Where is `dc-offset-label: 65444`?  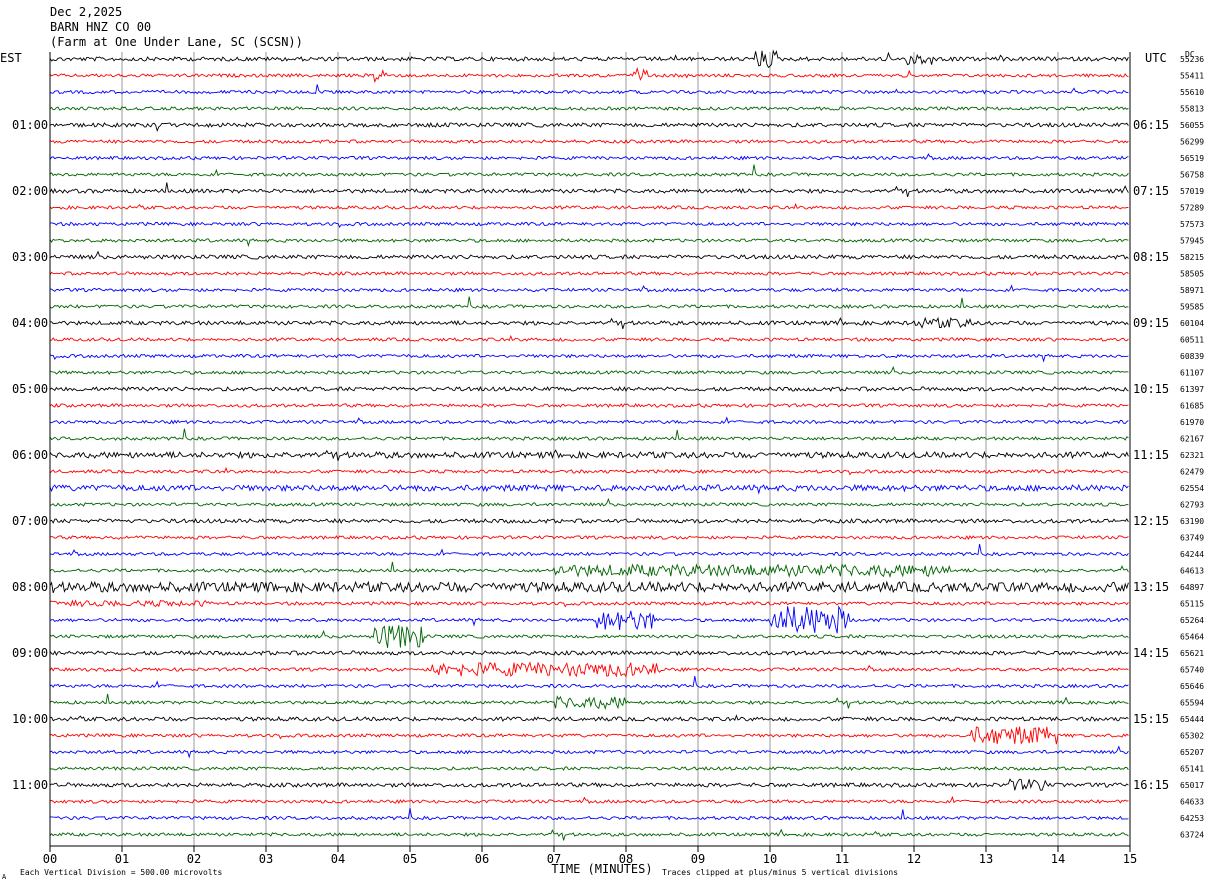 dc-offset-label: 65444 is located at coordinates (1192, 719).